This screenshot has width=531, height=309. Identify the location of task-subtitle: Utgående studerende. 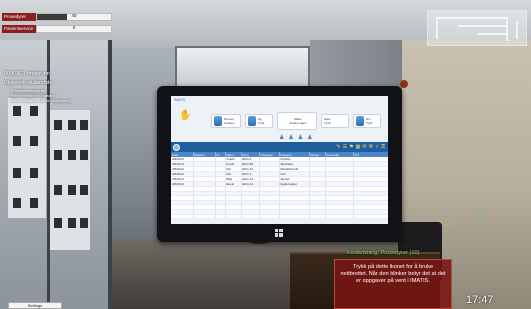
(28, 83).